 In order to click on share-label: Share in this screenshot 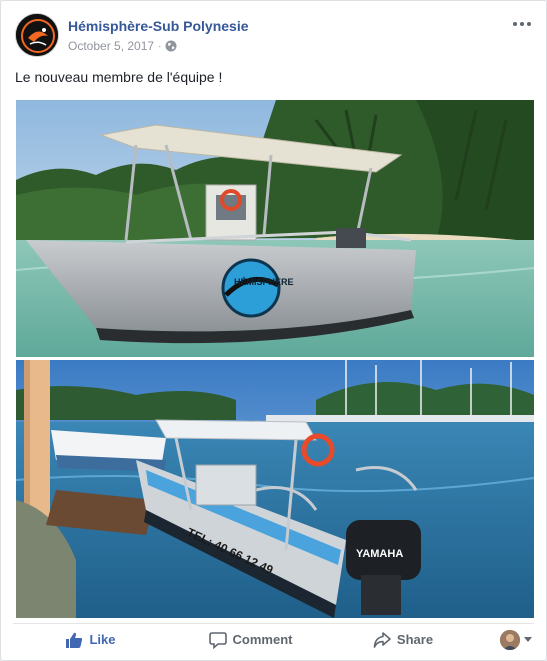, I will do `click(415, 639)`.